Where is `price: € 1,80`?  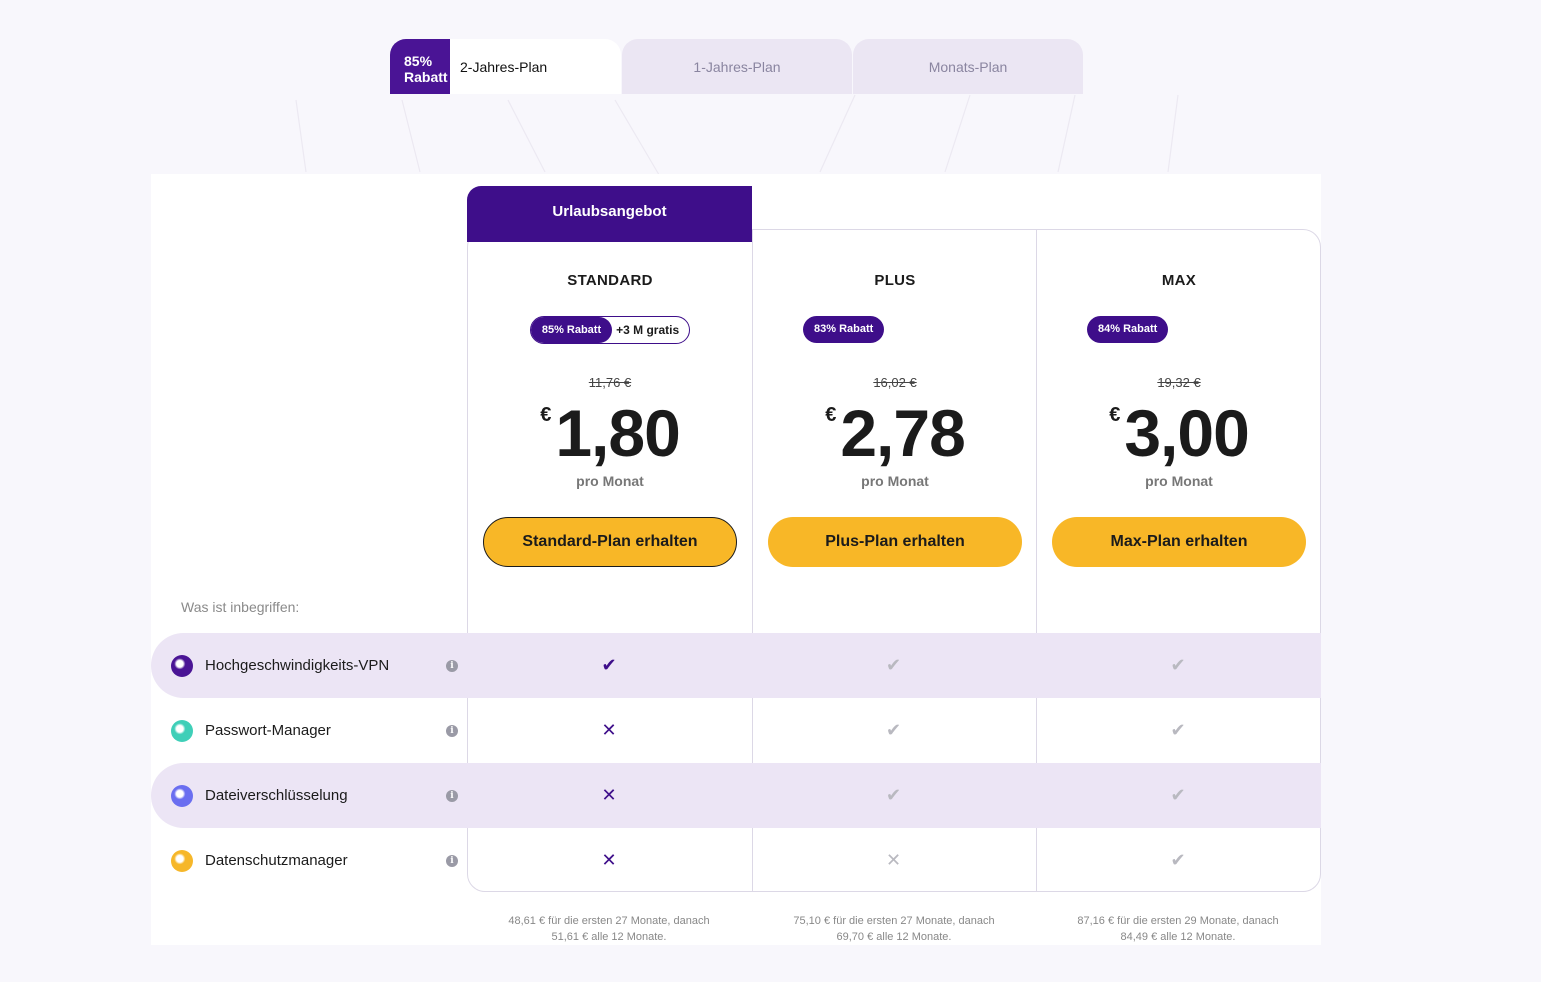 price: € 1,80 is located at coordinates (610, 433).